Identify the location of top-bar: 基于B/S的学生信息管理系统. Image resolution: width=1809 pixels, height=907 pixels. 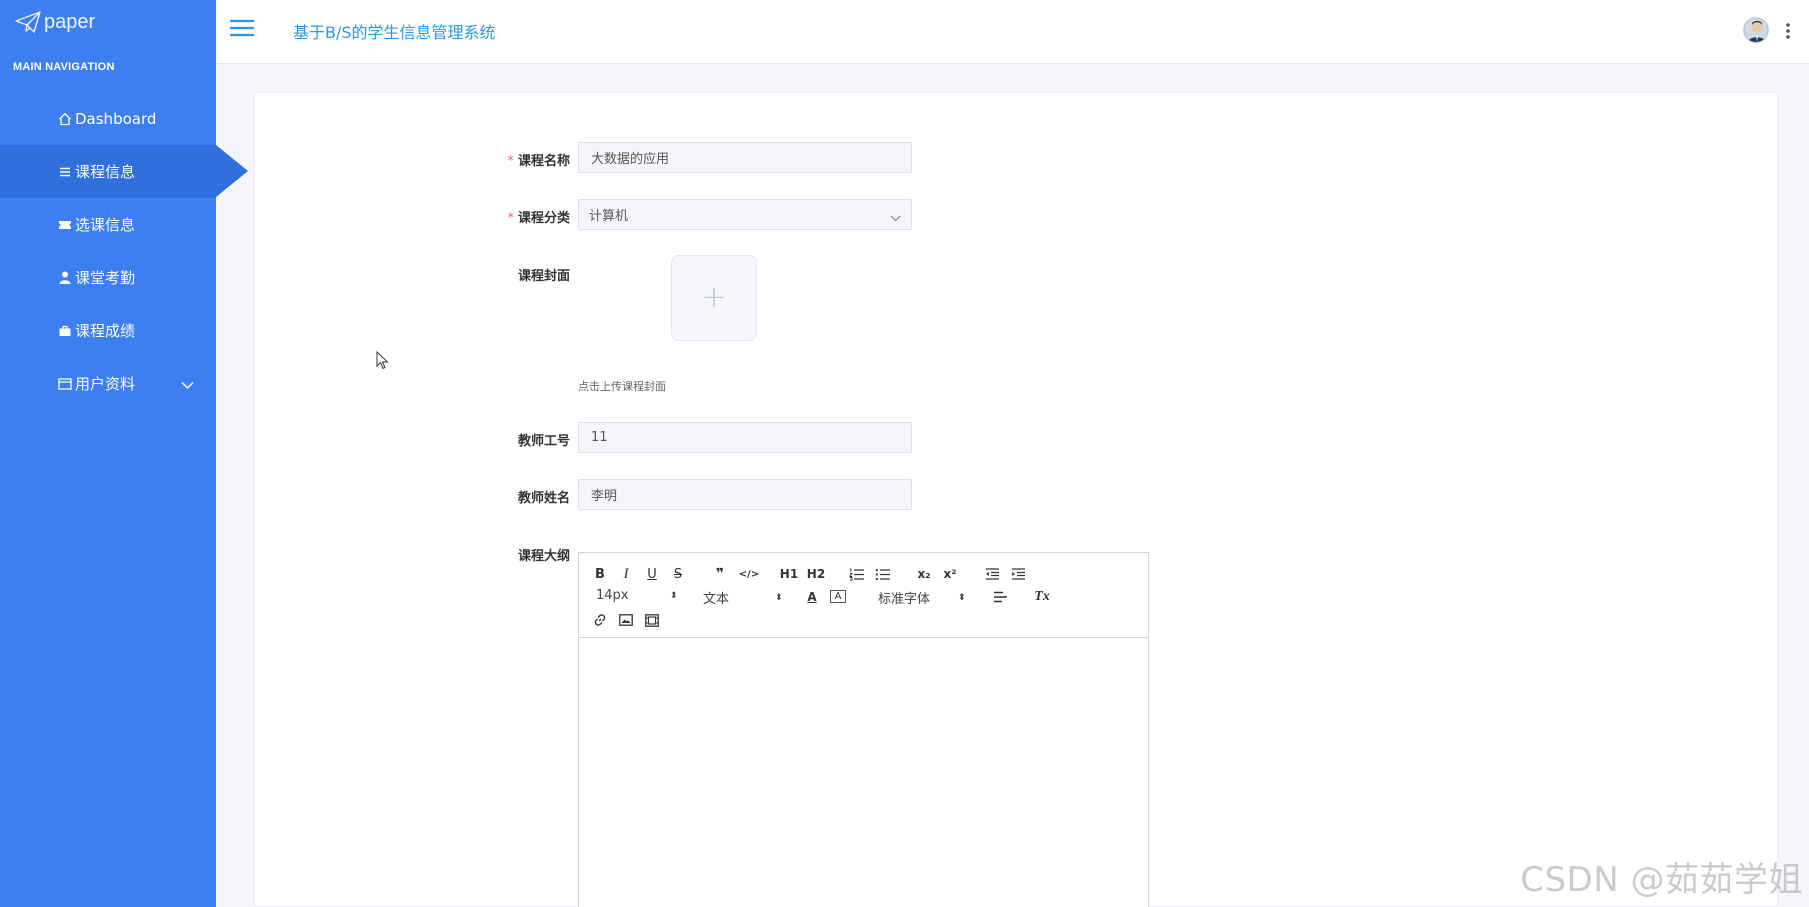
(1012, 32).